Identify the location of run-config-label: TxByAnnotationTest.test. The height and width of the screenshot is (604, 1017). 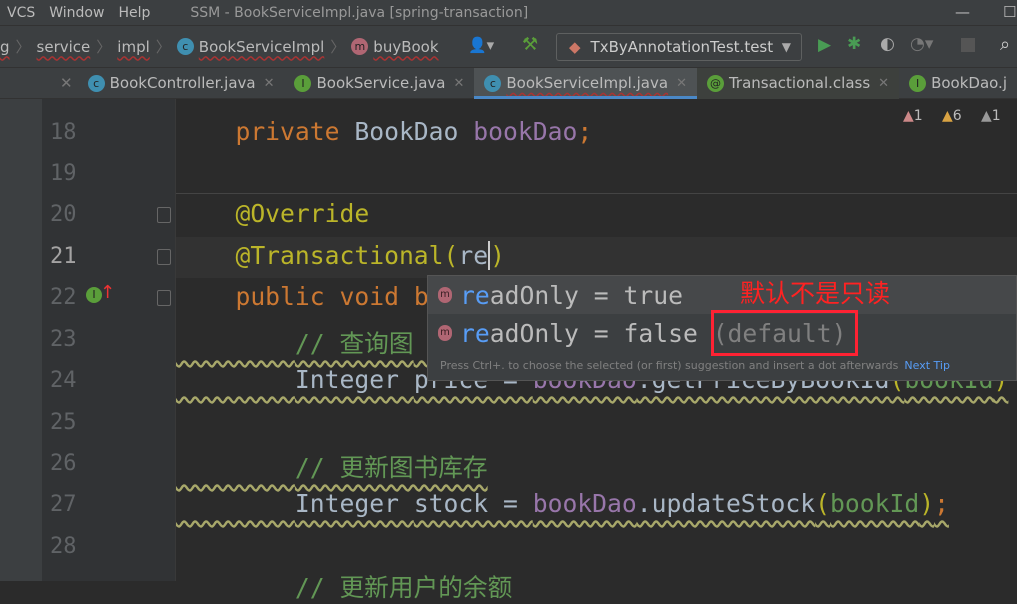
(682, 47).